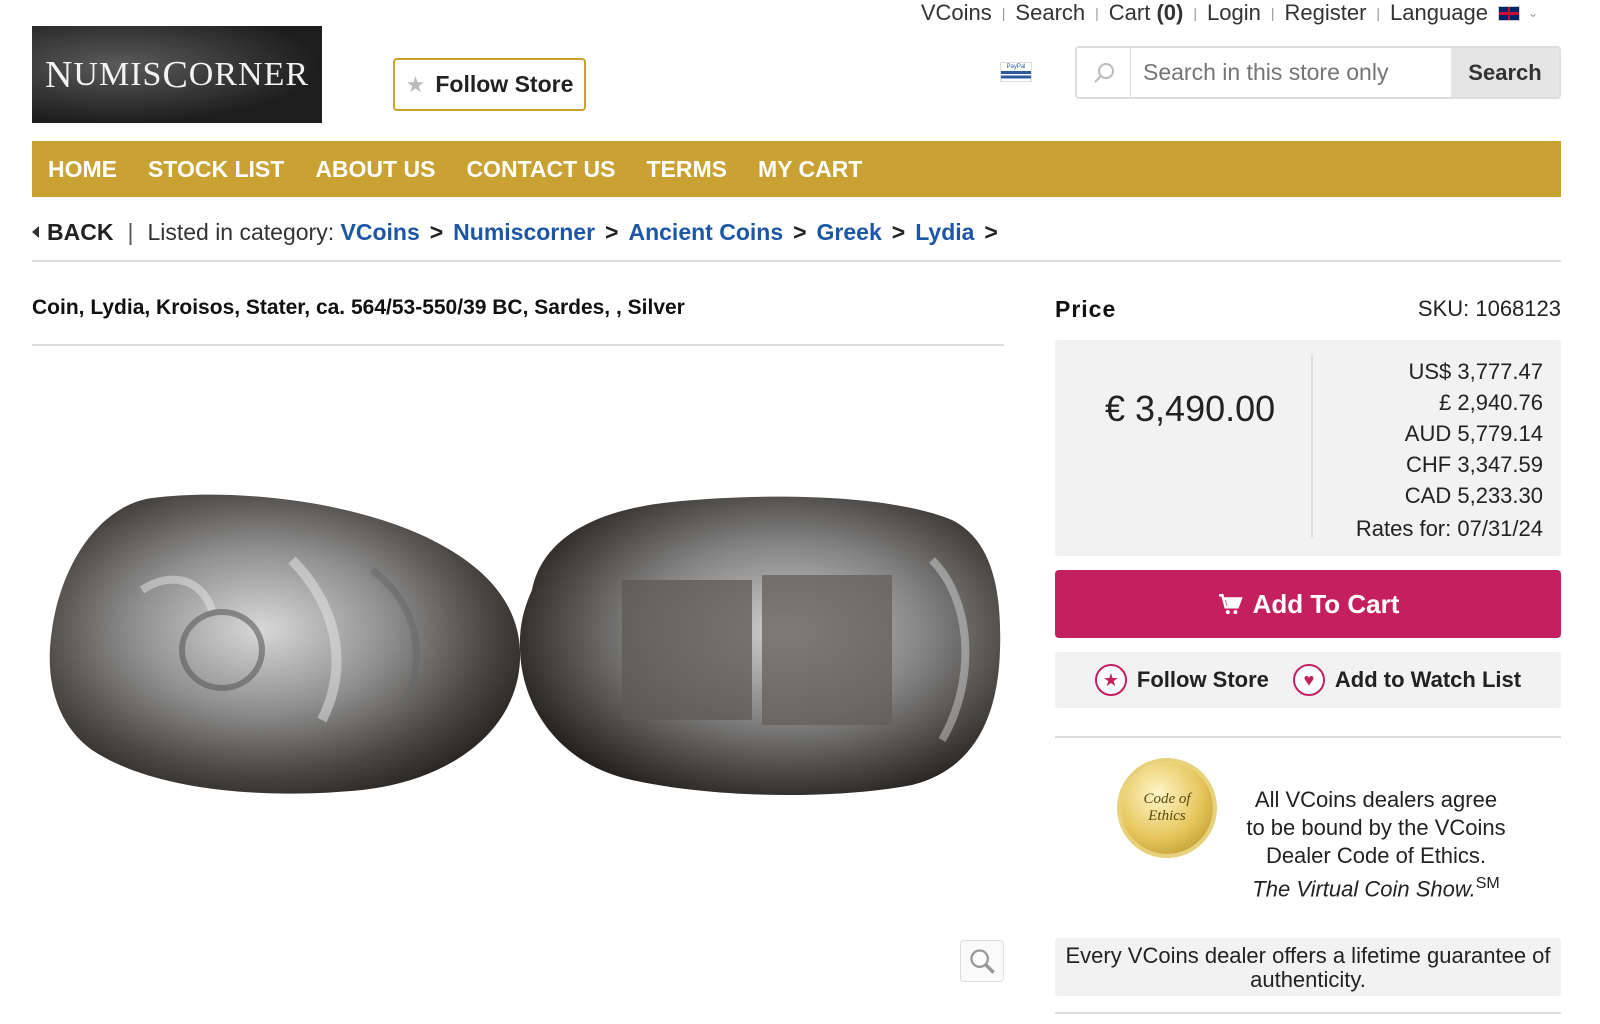 The image size is (1600, 1024). What do you see at coordinates (1291, 72) in the screenshot?
I see `search-input` at bounding box center [1291, 72].